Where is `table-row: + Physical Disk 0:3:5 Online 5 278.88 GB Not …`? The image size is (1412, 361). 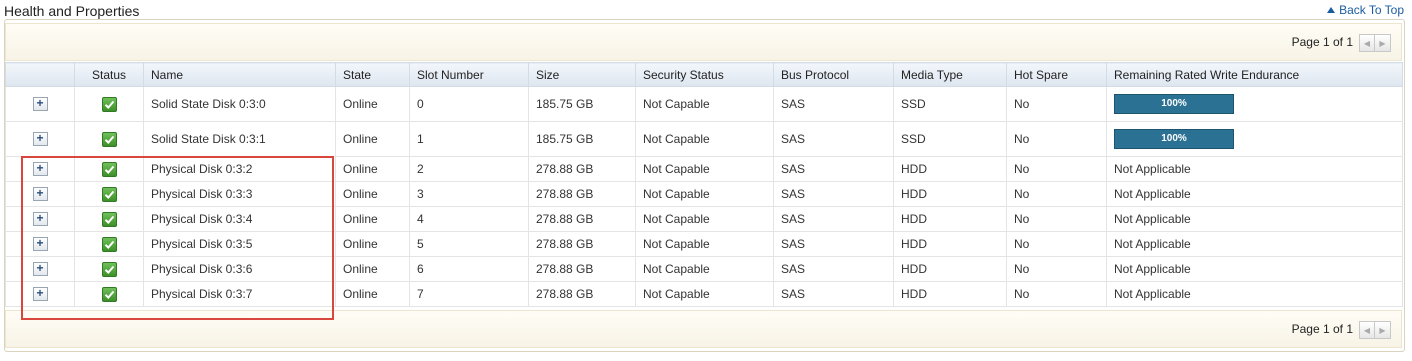 table-row: + Physical Disk 0:3:5 Online 5 278.88 GB Not … is located at coordinates (704, 244).